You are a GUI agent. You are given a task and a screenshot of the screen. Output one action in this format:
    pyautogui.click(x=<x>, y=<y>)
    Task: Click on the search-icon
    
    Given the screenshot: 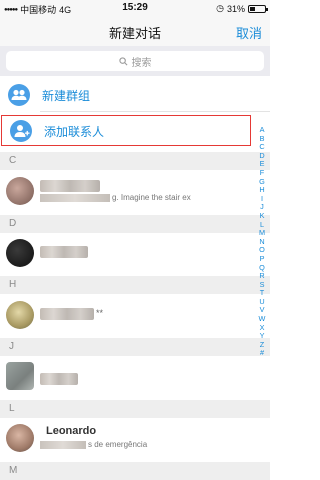 What is the action you would take?
    pyautogui.click(x=122, y=60)
    